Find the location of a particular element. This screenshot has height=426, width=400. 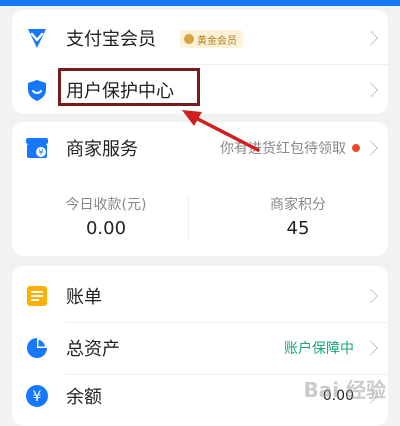

merchant-notice: 你有进货红包待领取 is located at coordinates (283, 149).